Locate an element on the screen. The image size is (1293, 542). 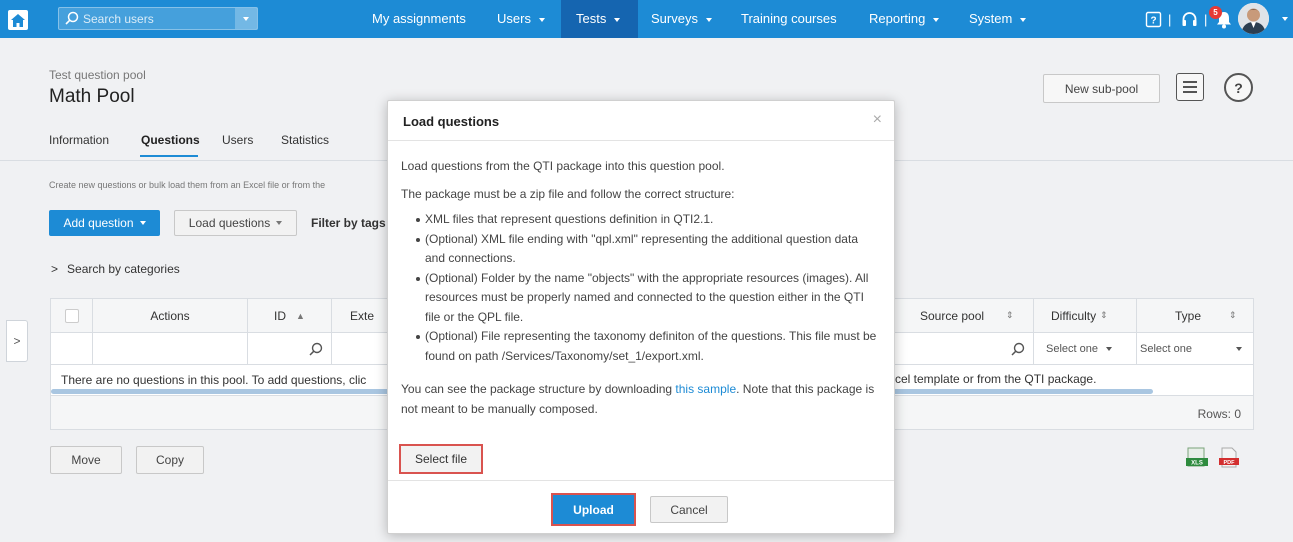
sample-link: this sample is located at coordinates (705, 389).